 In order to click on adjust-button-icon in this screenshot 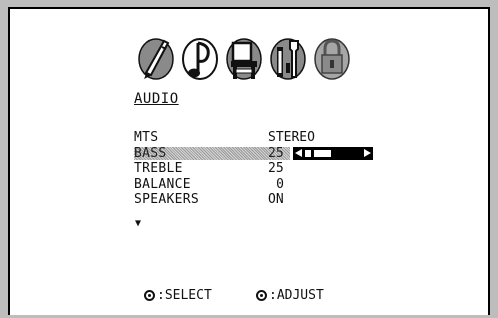, I will do `click(261, 295)`.